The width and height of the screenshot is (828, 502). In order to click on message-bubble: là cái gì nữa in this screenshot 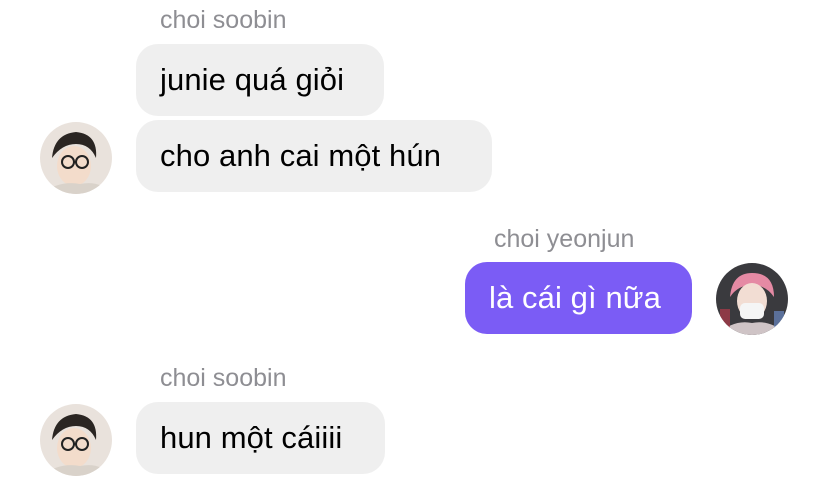, I will do `click(578, 298)`.